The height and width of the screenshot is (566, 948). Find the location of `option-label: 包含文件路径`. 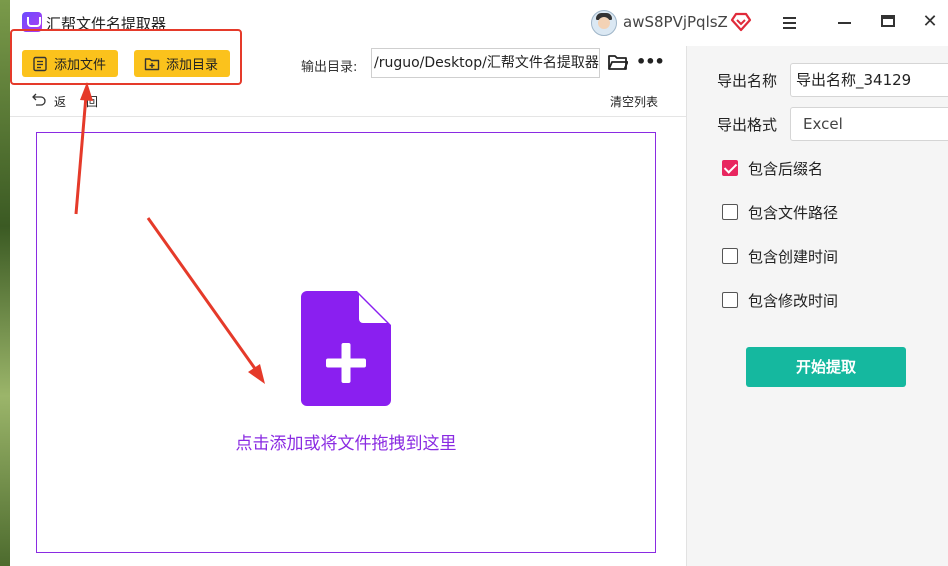

option-label: 包含文件路径 is located at coordinates (793, 212).